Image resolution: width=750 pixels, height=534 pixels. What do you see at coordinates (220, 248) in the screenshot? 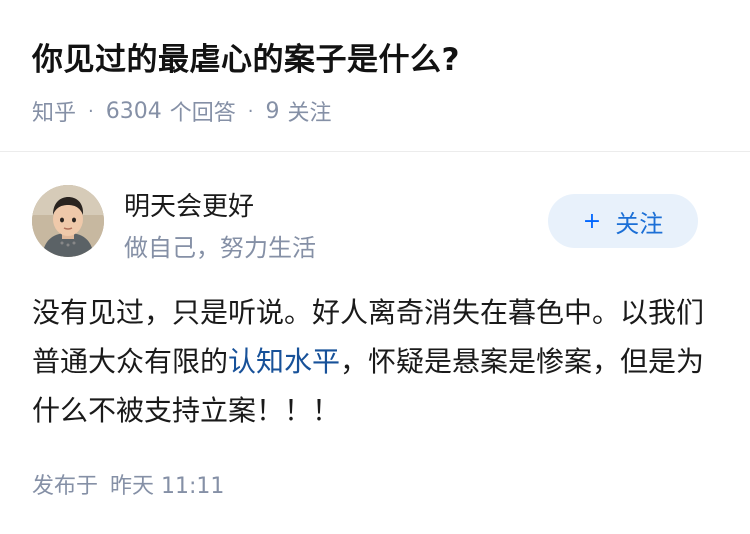
I see `author-bio: 做自己，努力生活` at bounding box center [220, 248].